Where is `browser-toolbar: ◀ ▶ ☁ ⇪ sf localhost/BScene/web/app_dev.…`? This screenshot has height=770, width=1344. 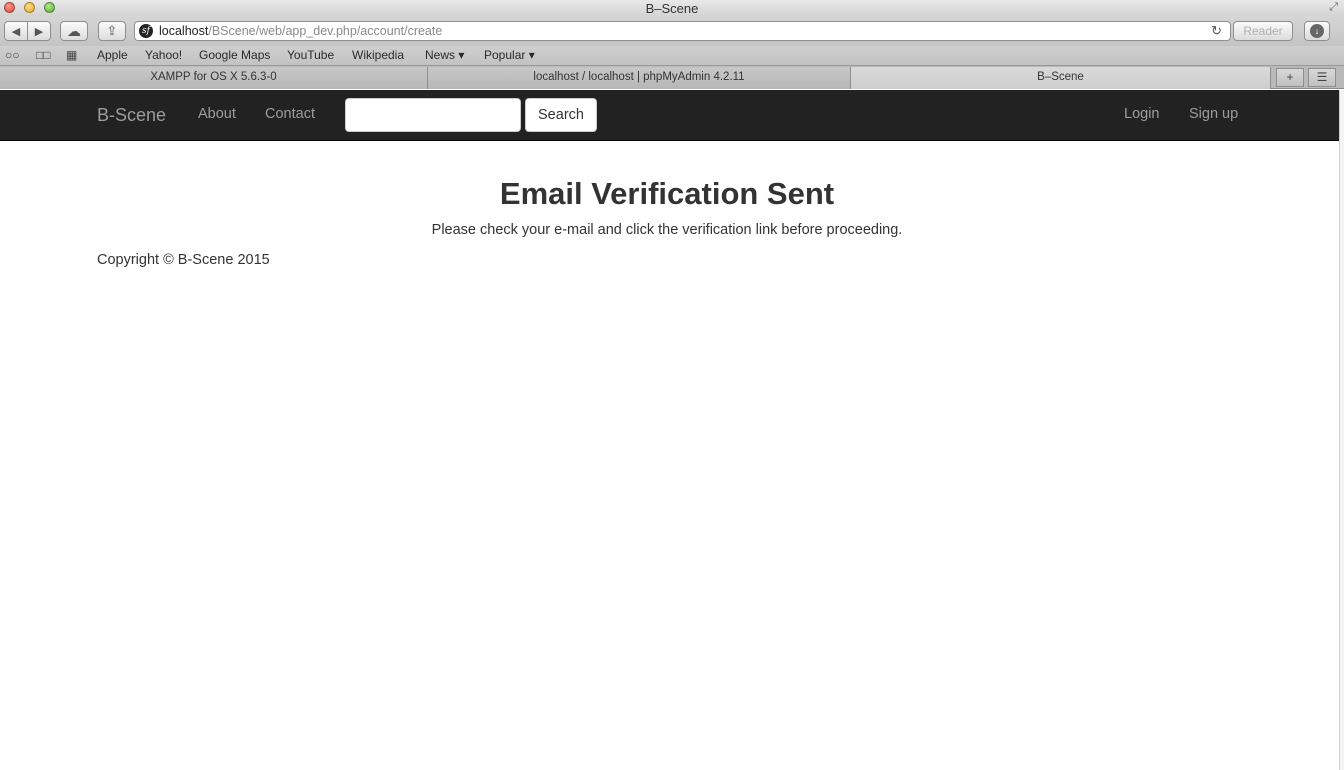
browser-toolbar: ◀ ▶ ☁ ⇪ sf localhost/BScene/web/app_dev.… is located at coordinates (672, 31).